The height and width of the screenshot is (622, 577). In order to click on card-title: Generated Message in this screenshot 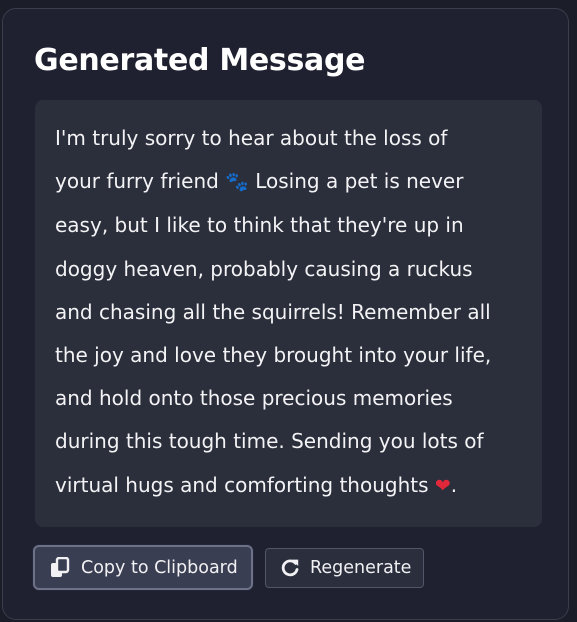, I will do `click(200, 60)`.